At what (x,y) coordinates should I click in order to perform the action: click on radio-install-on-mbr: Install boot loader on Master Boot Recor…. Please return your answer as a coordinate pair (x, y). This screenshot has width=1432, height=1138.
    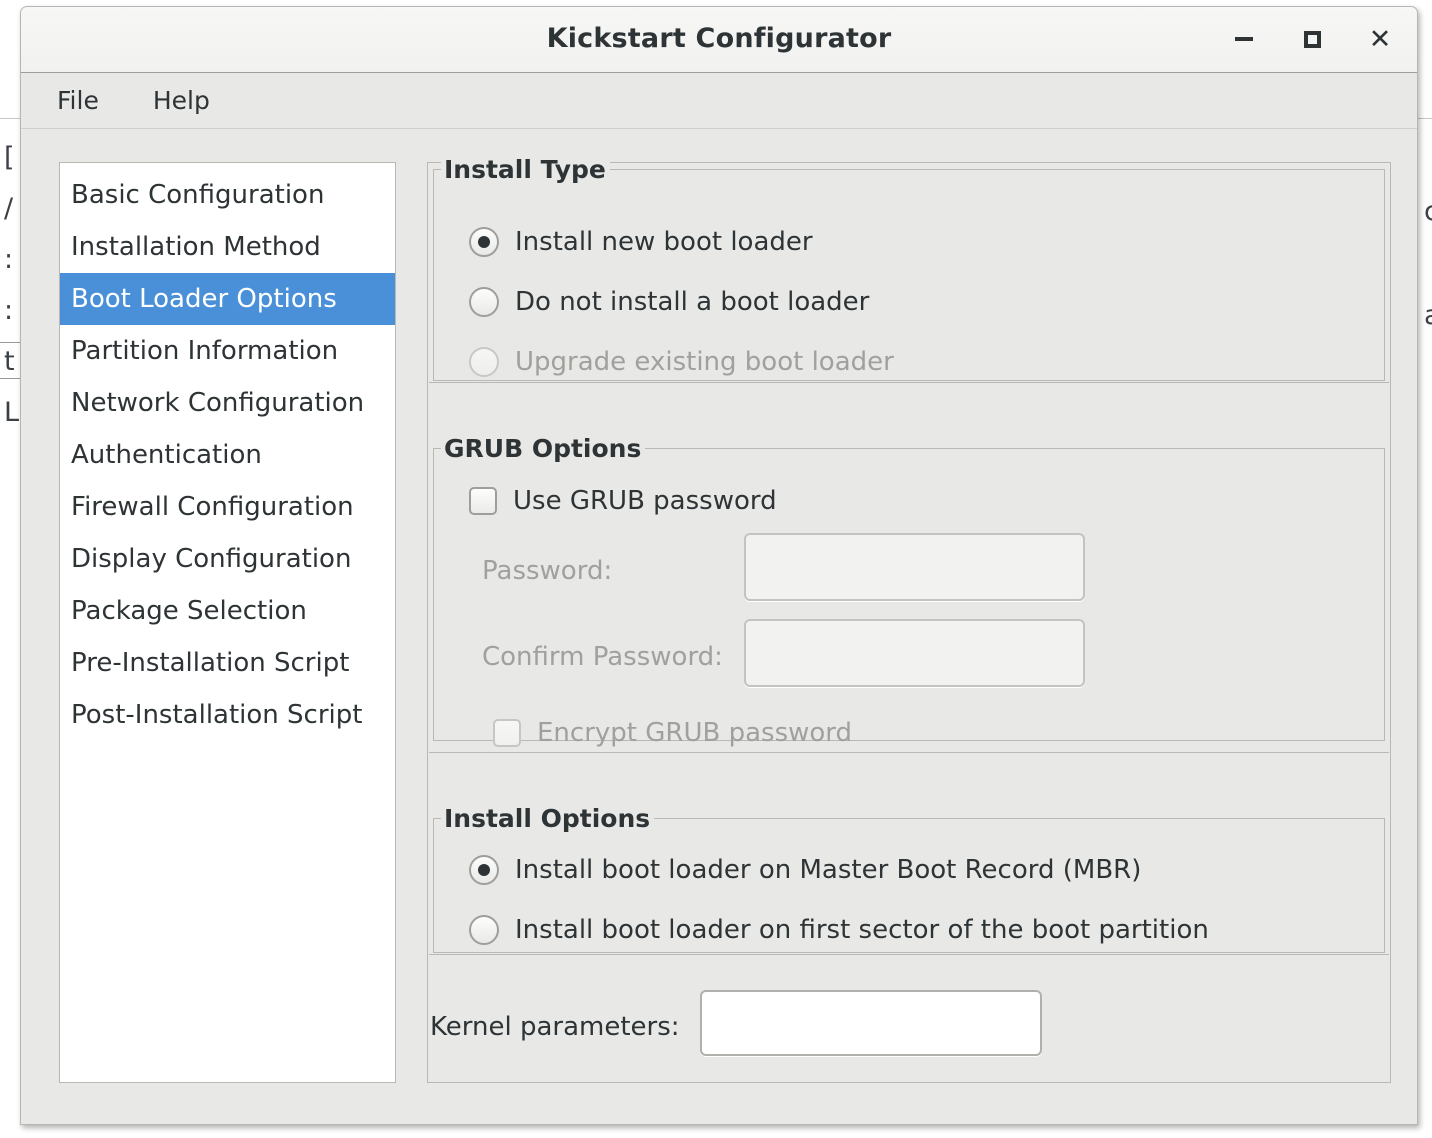
    Looking at the image, I should click on (805, 870).